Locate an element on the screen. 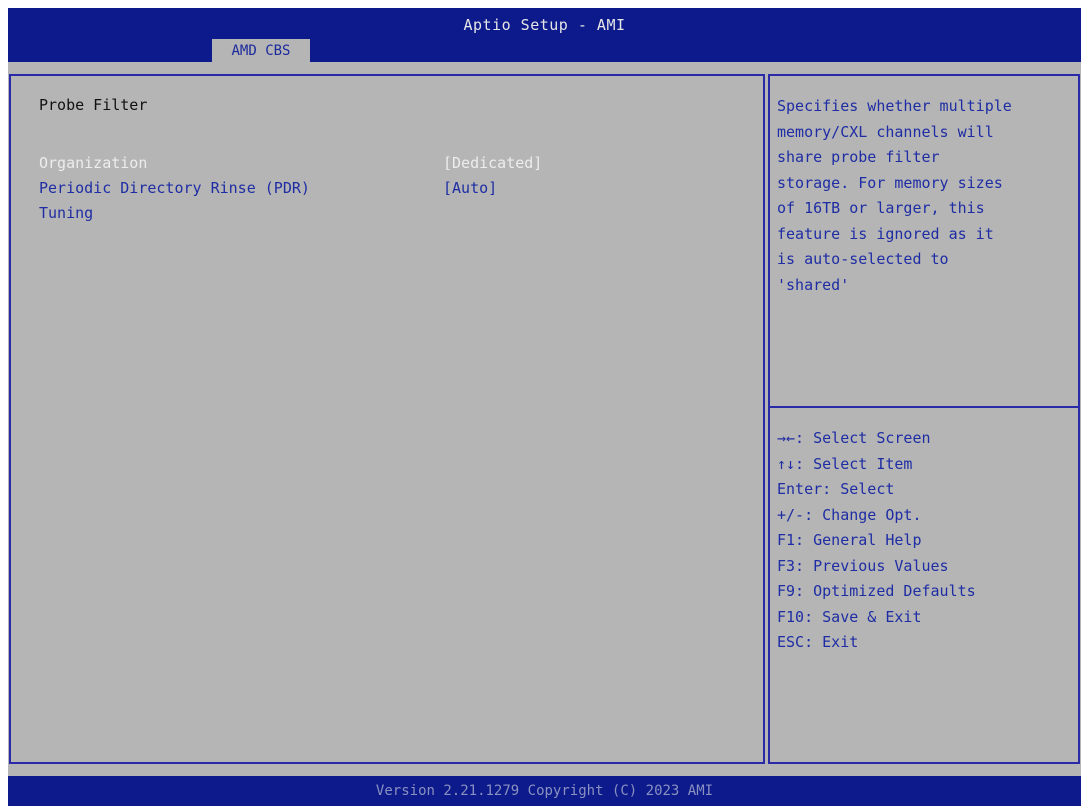 This screenshot has height=812, width=1087. help-line: 'shared' is located at coordinates (813, 284).